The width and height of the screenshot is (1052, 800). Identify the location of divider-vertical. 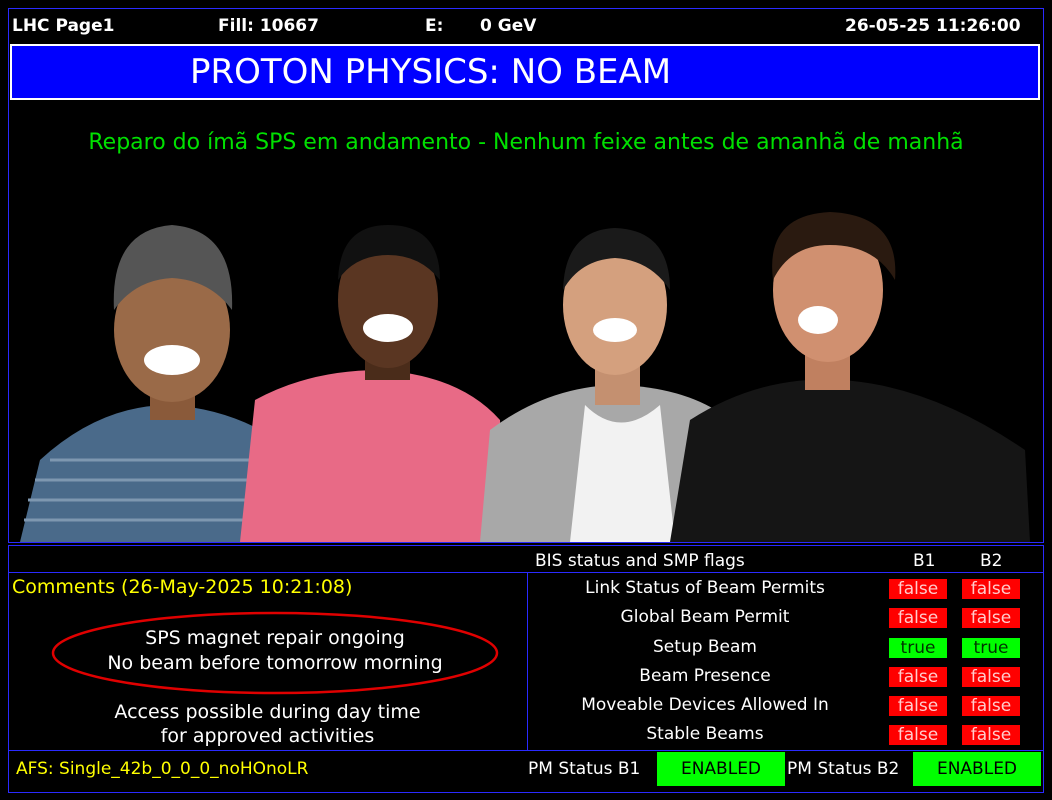
(527, 661).